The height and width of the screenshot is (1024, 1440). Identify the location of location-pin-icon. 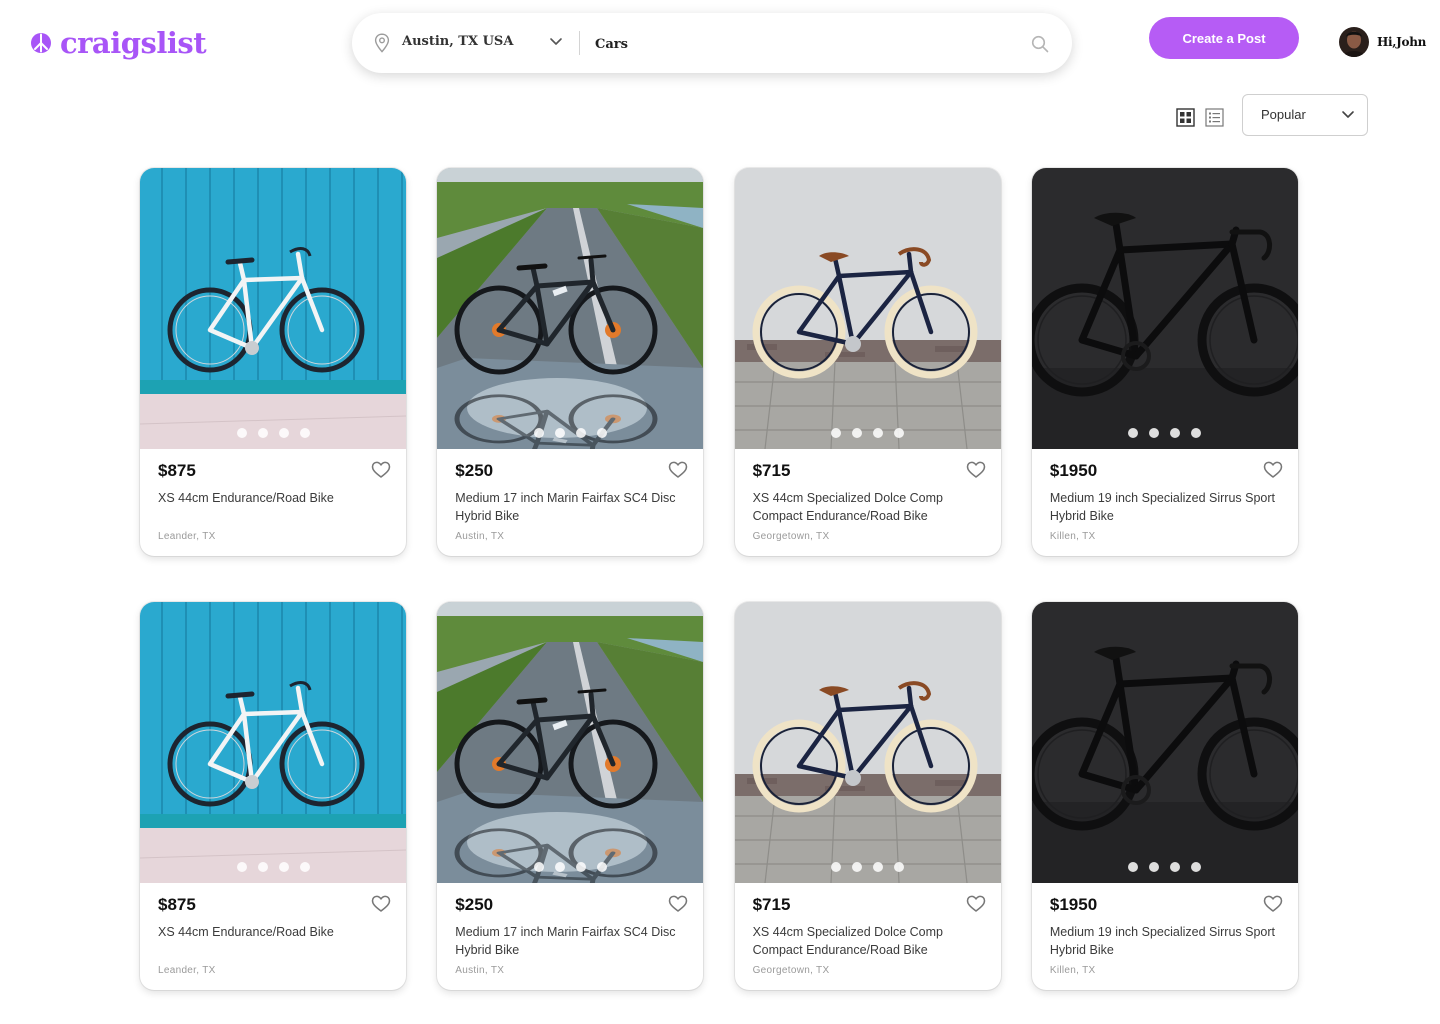
(382, 43).